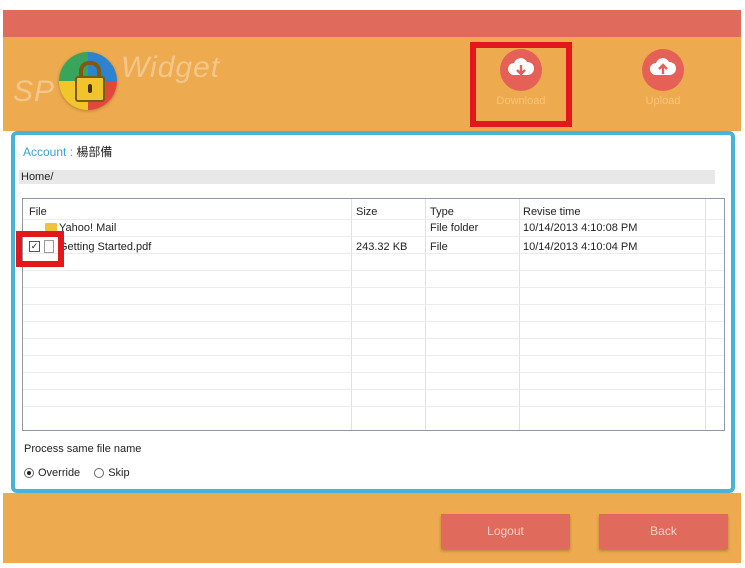  I want to click on skip-option: Skip, so click(112, 473).